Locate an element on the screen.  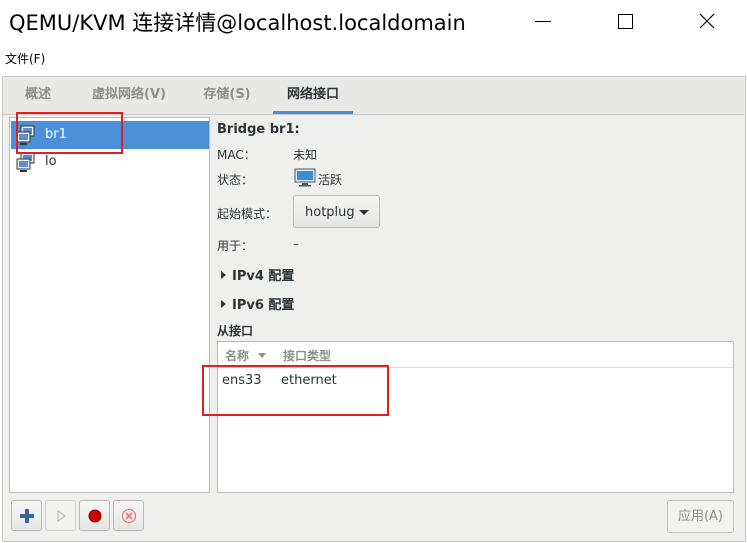
stop-icon is located at coordinates (94, 515).